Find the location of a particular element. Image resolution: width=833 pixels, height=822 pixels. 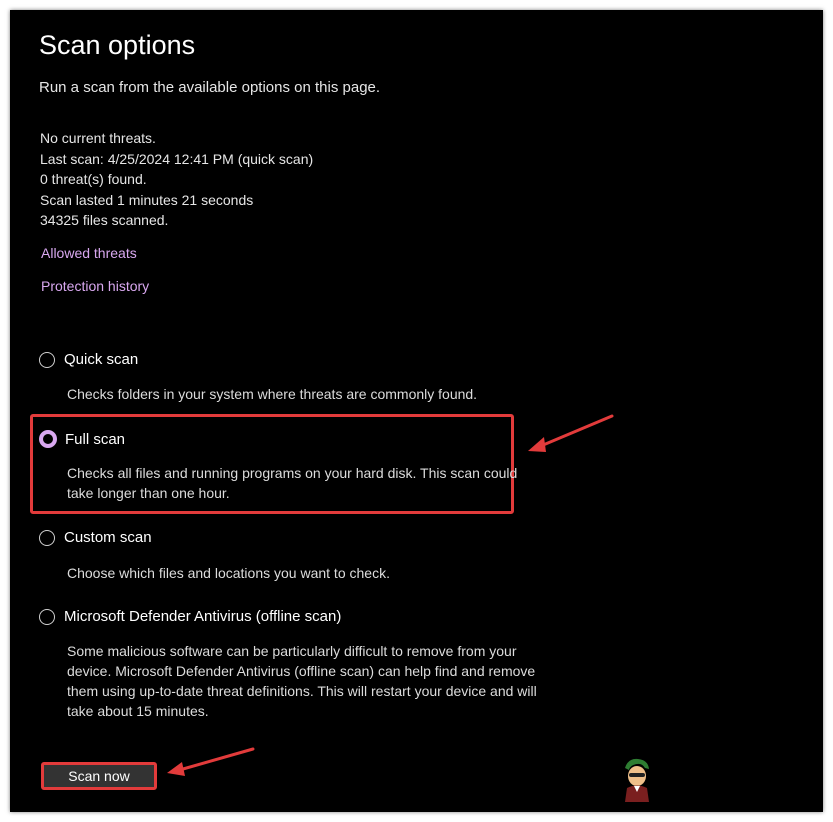

protection-history-link: Protection history is located at coordinates (95, 286).